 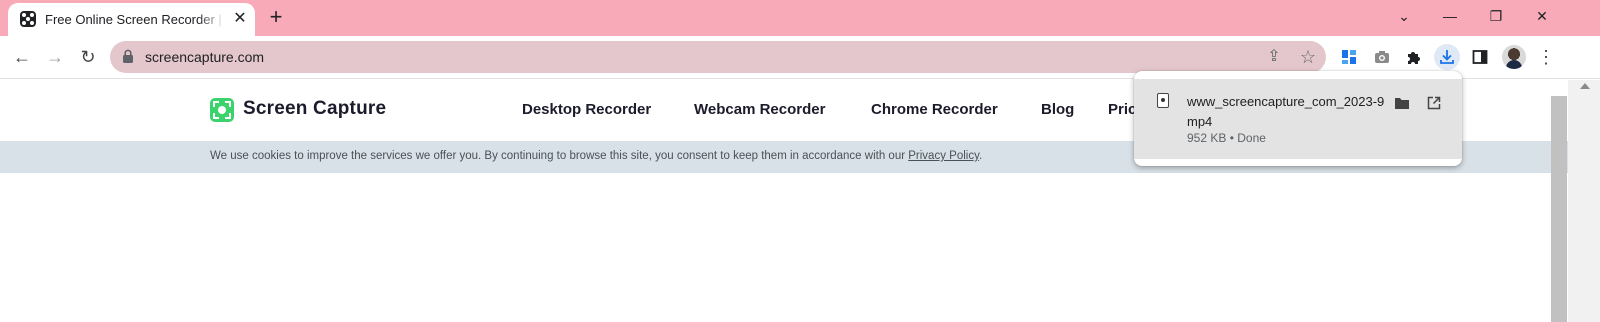 I want to click on download-status: 952 KB • Done, so click(x=1226, y=138).